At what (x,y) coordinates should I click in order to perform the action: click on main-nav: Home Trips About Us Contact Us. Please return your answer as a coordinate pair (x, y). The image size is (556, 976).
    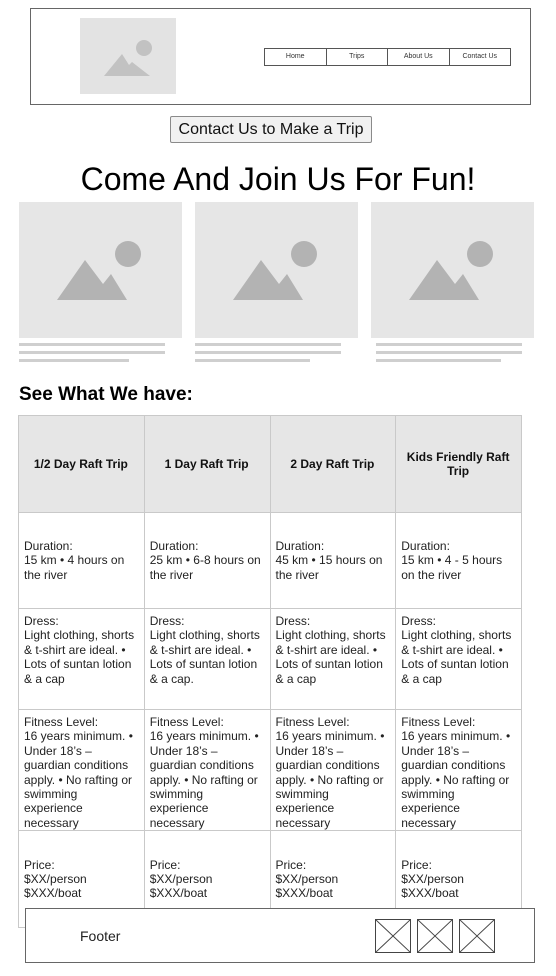
    Looking at the image, I should click on (387, 57).